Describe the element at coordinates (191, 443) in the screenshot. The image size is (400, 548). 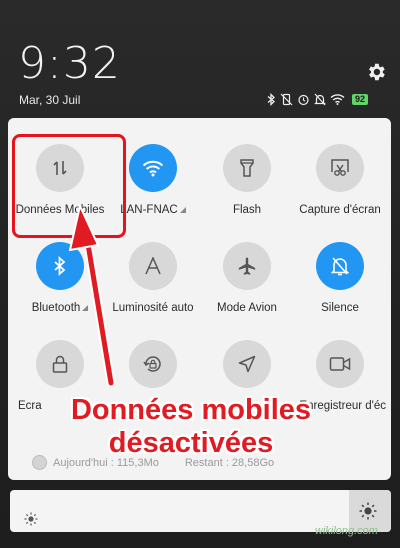
I see `annotation-line-2: désactivées` at that location.